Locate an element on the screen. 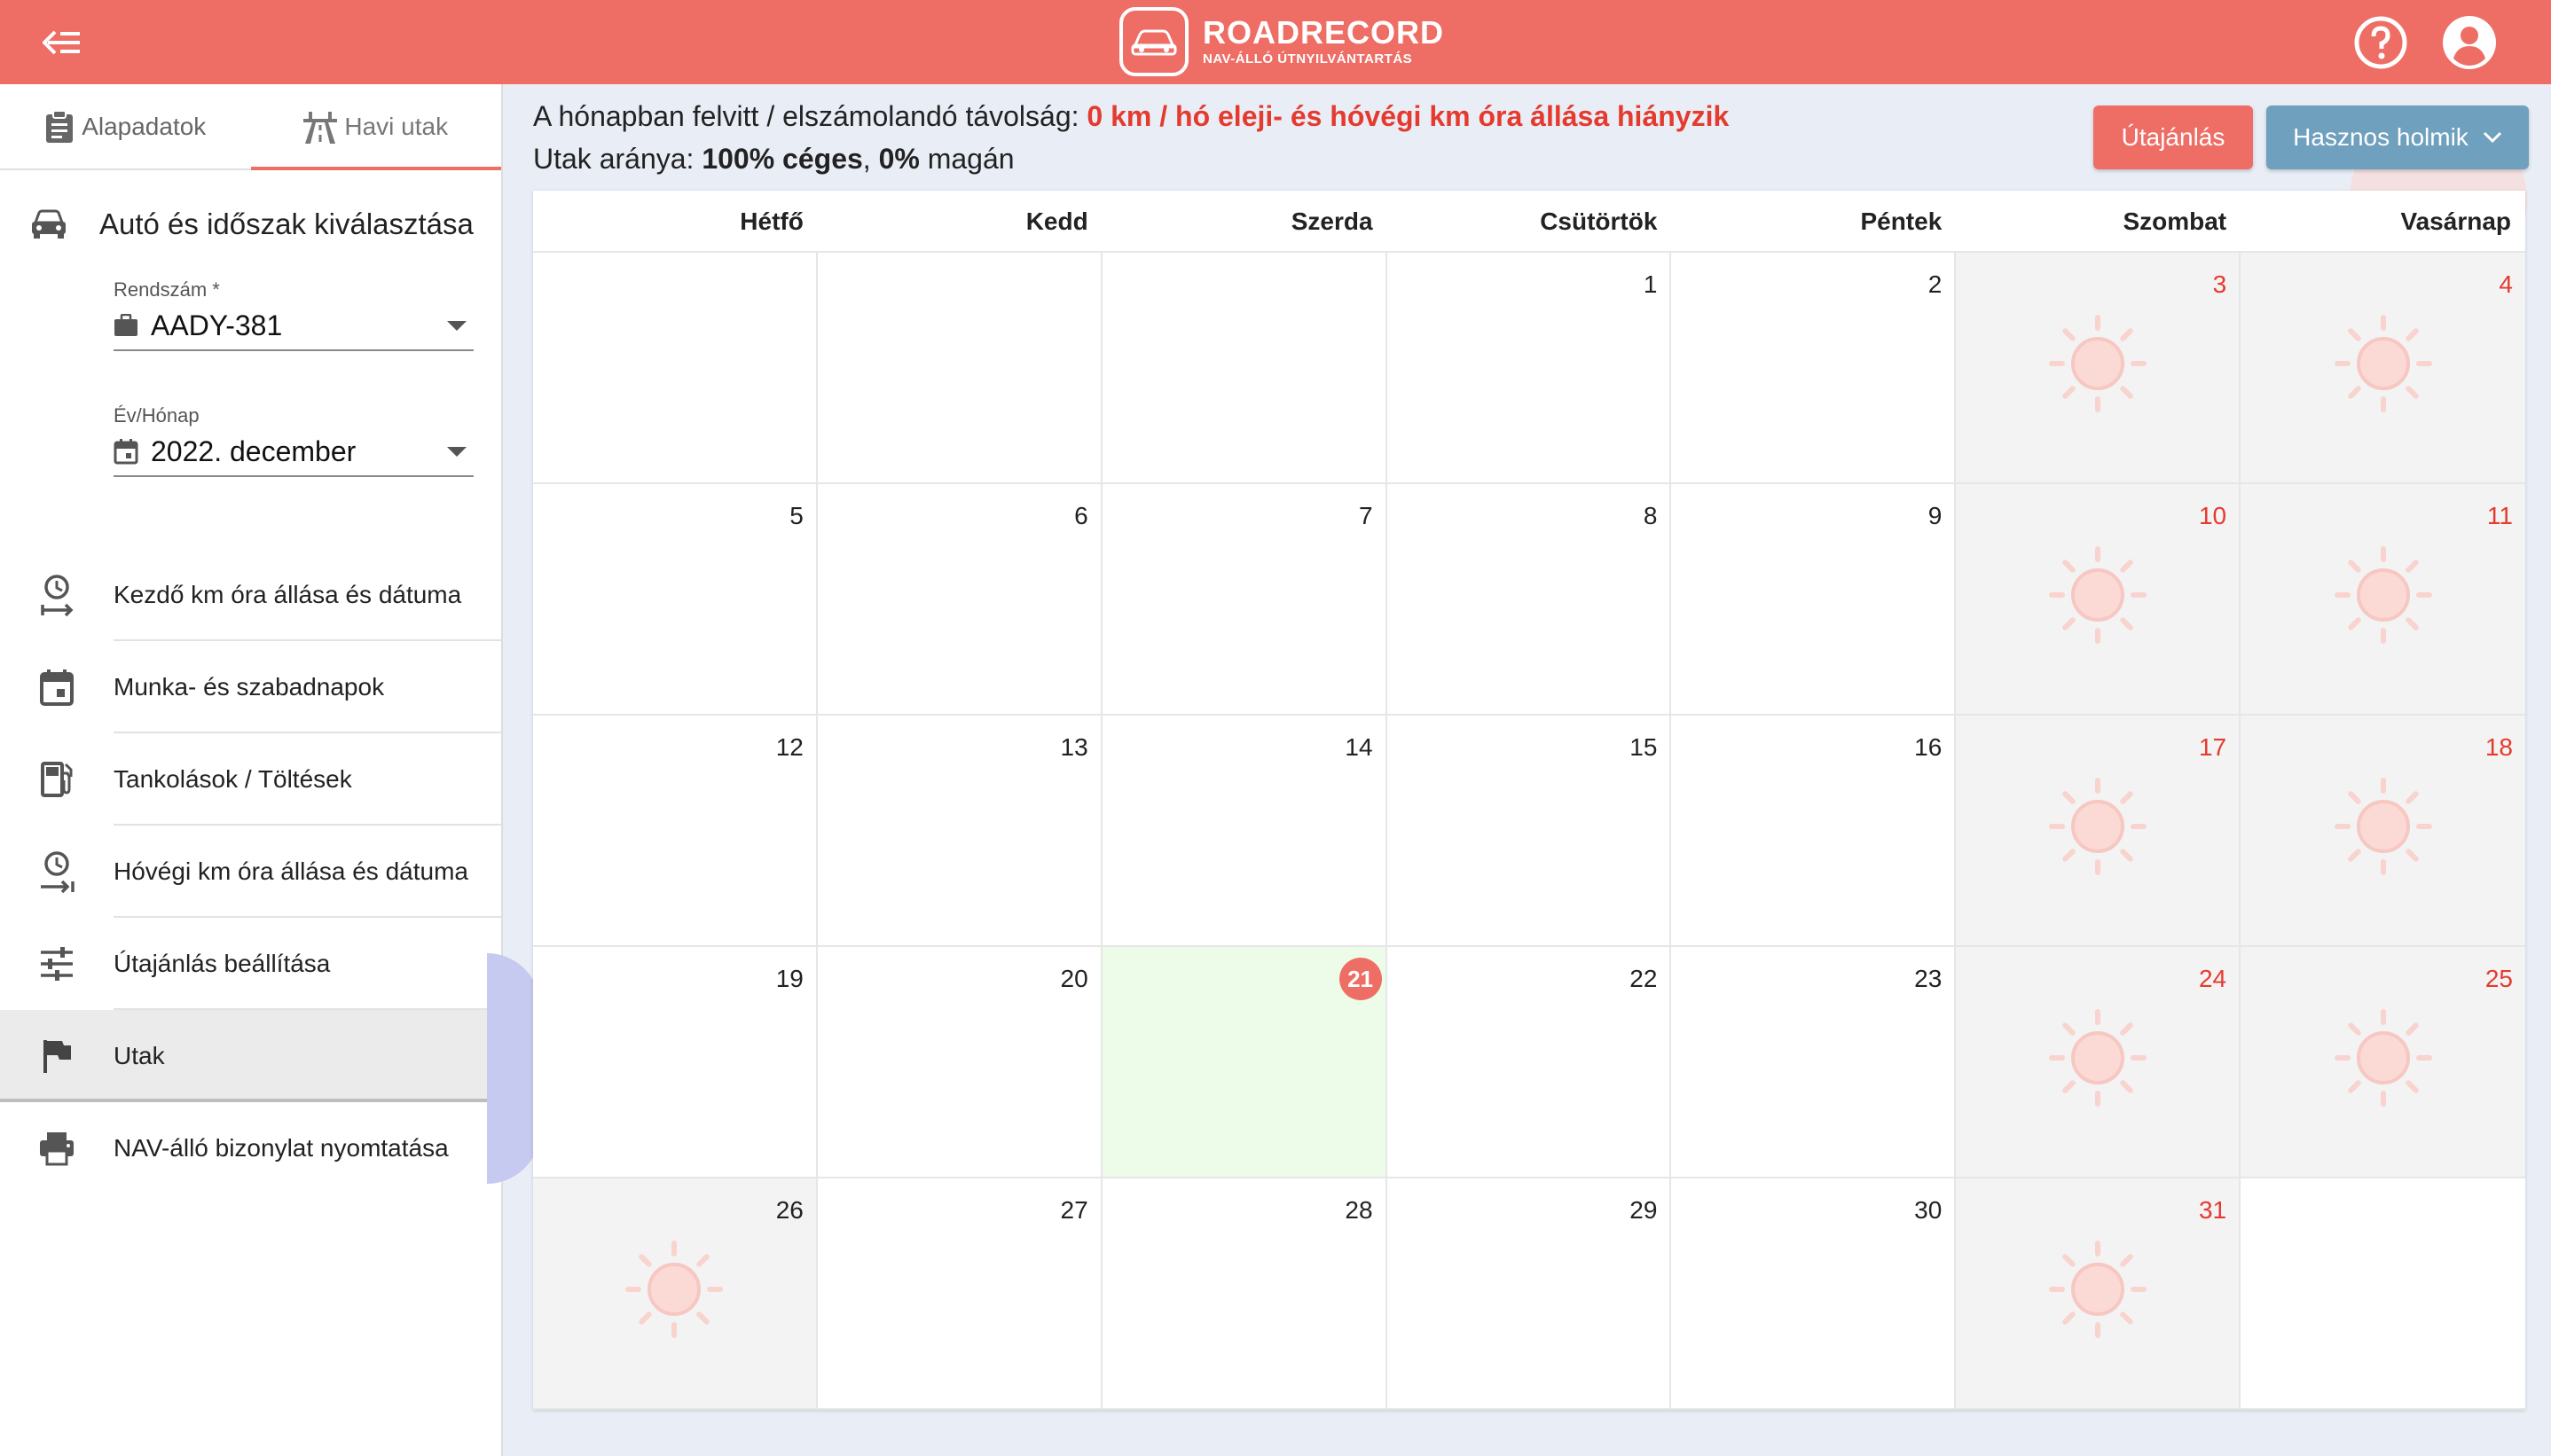  tab-havi-utak: Havi utak is located at coordinates (376, 127).